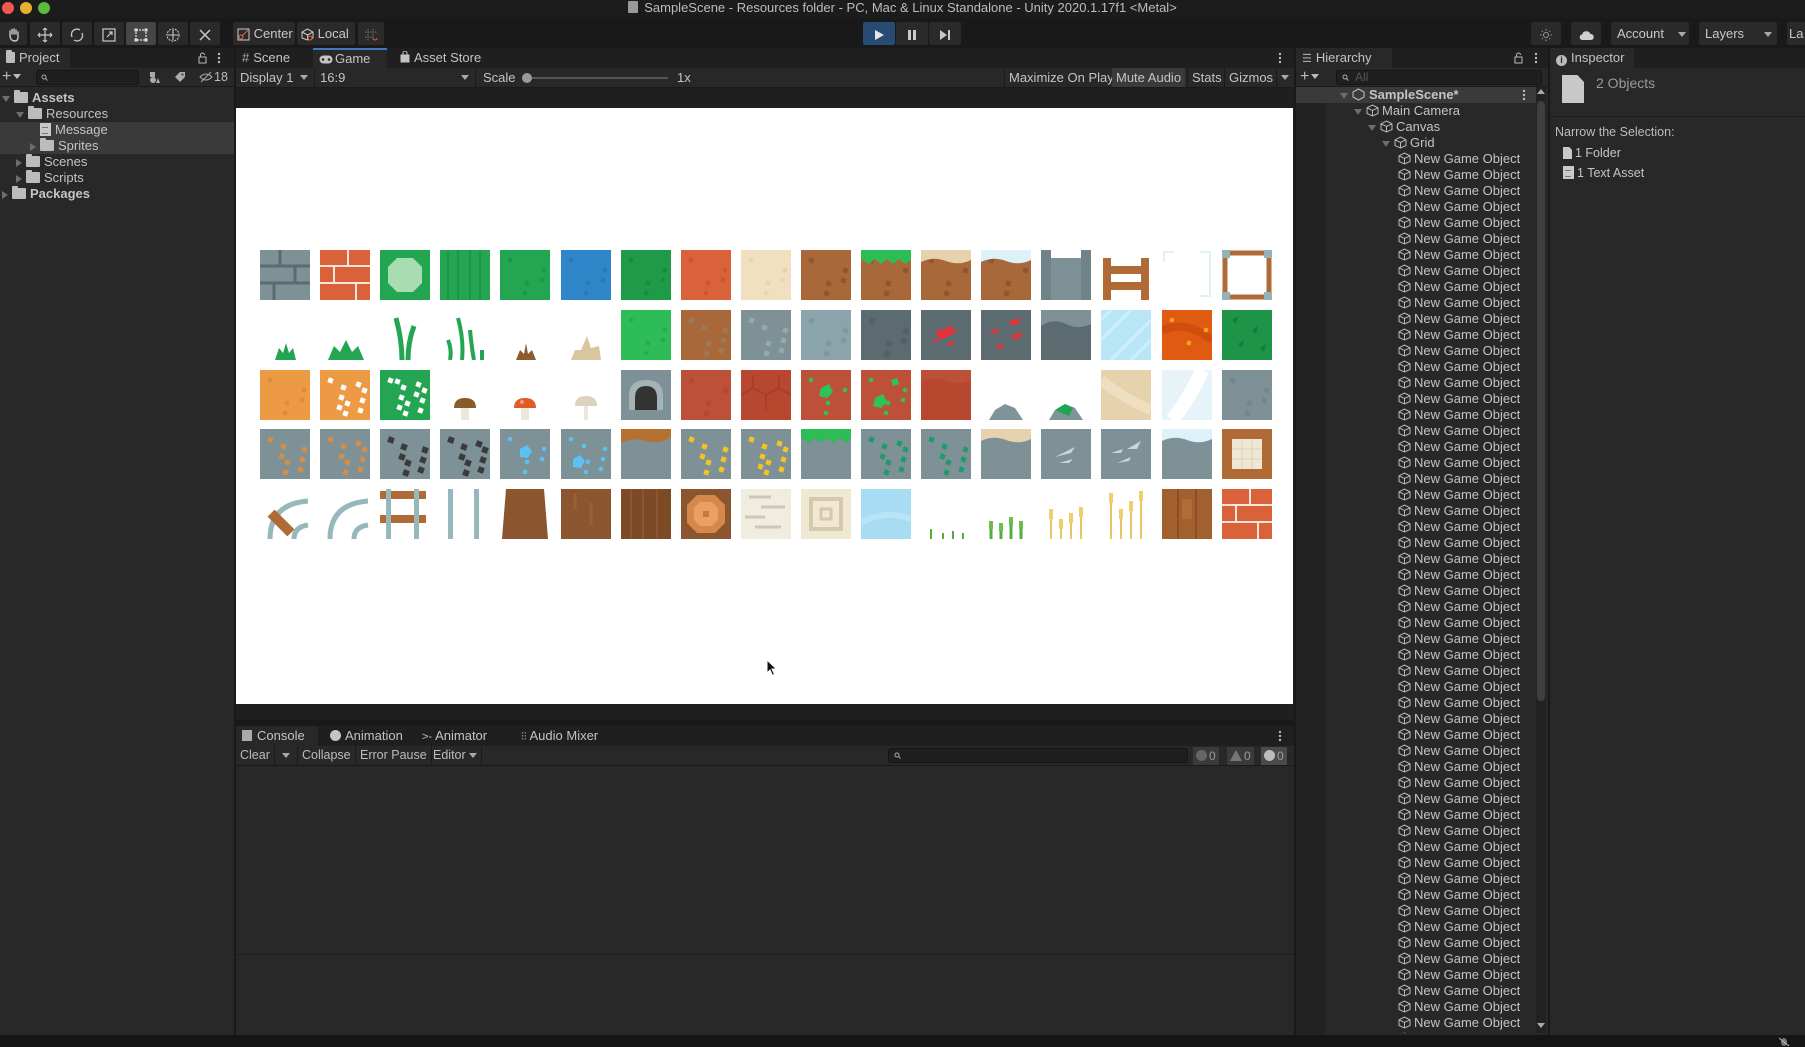  Describe the element at coordinates (1592, 153) in the screenshot. I see `narrow-folder-item: 1 Folder` at that location.